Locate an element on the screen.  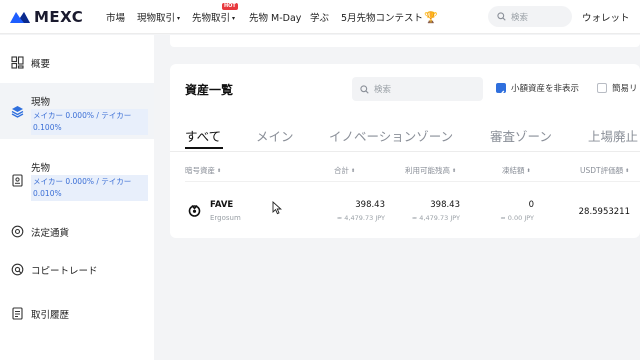
sidebar-item-spot: 現物 メイカー 0.000% / テイカー 0.100% is located at coordinates (77, 111).